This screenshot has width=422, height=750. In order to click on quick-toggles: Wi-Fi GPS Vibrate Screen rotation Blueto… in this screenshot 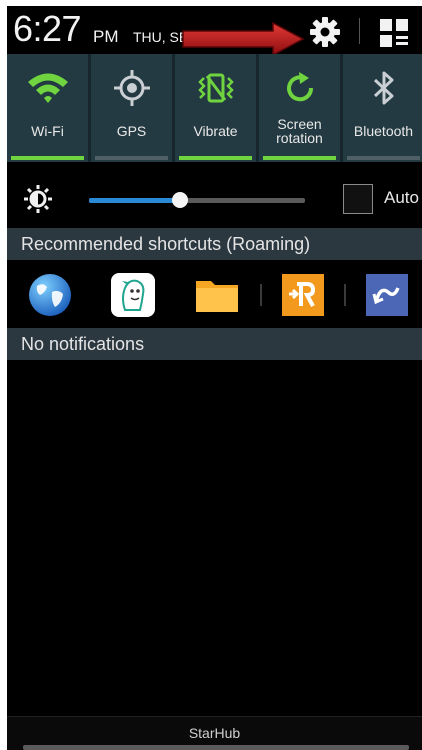, I will do `click(214, 108)`.